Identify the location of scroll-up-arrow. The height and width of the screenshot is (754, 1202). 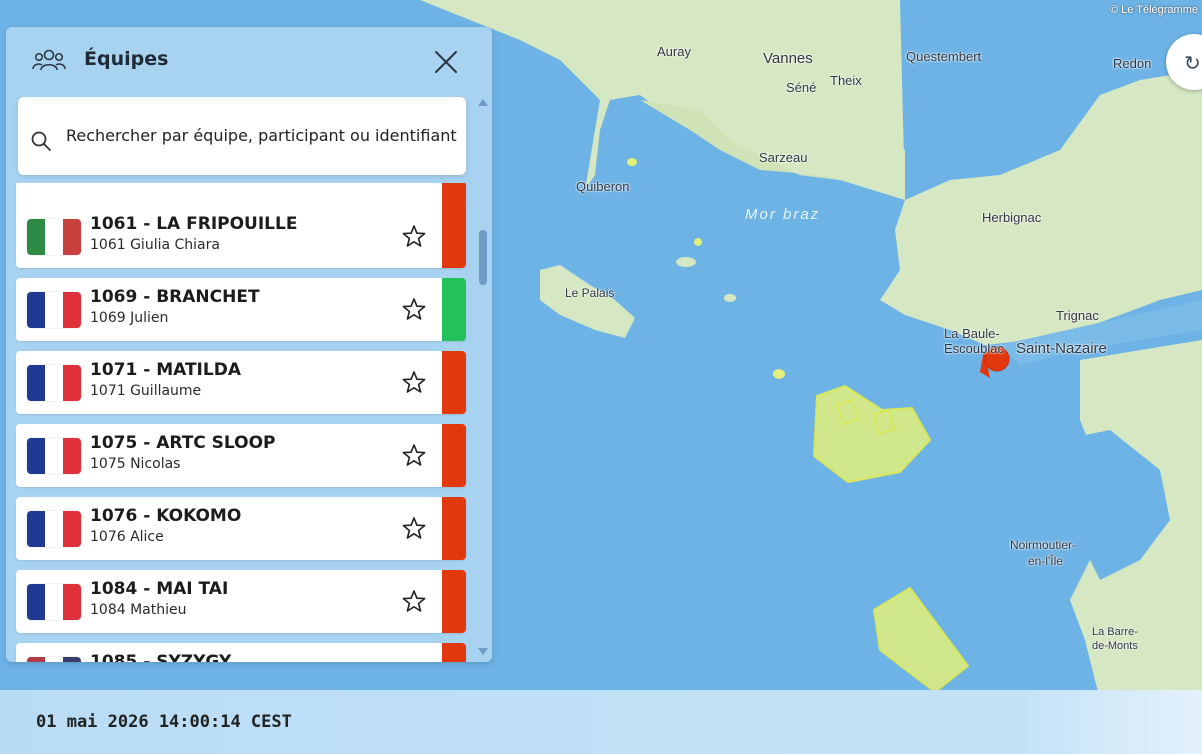
(483, 102).